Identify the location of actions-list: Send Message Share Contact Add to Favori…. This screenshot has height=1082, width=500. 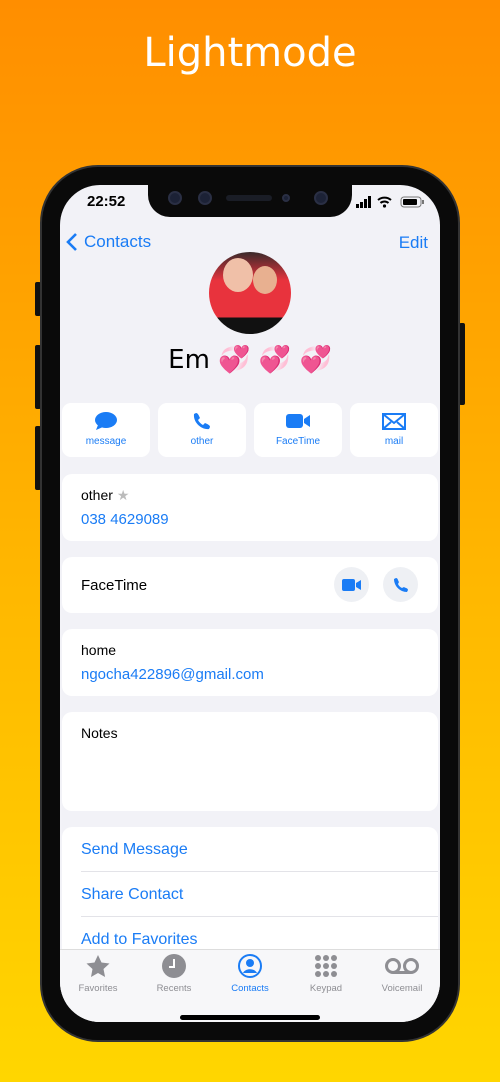
(250, 897).